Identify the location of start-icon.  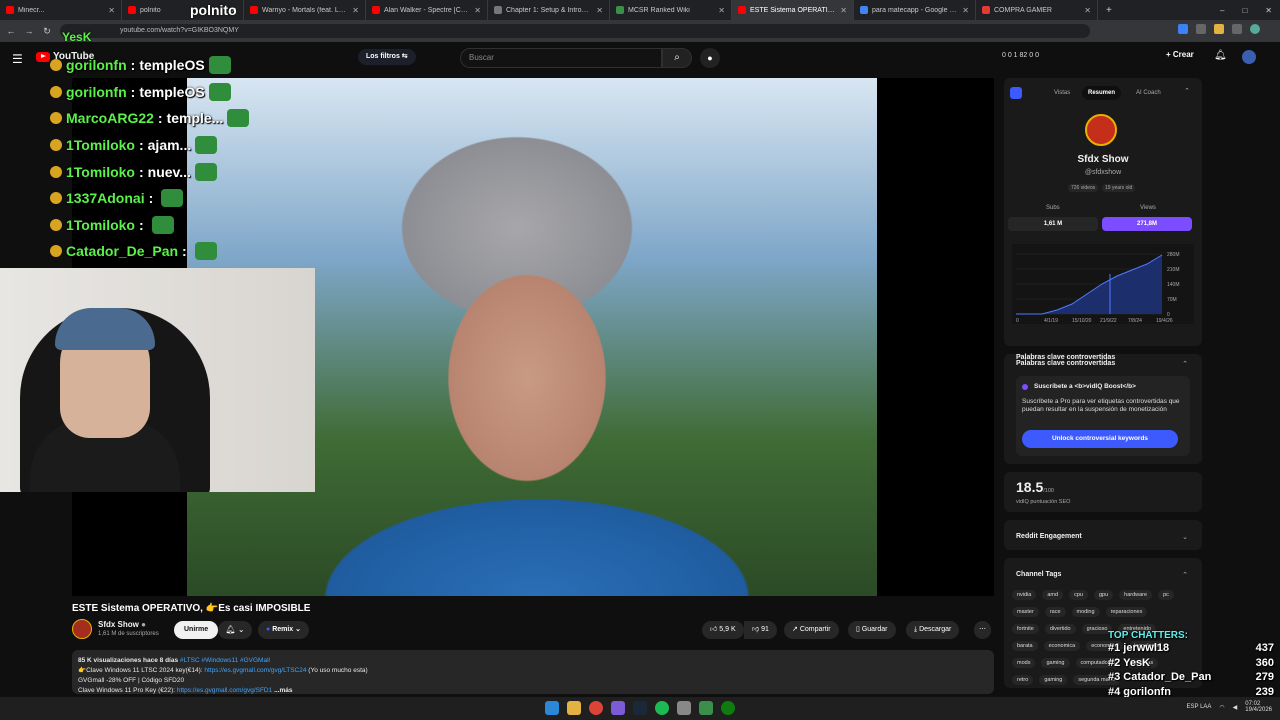
(552, 708).